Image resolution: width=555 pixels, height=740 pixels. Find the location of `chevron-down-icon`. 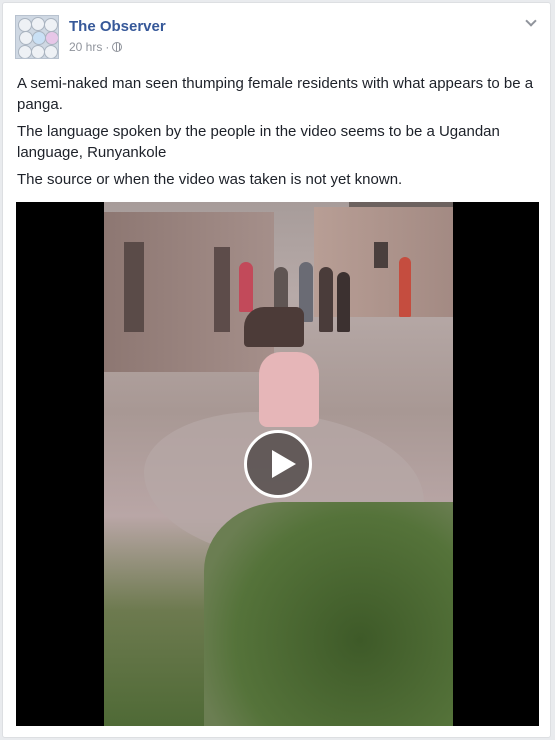

chevron-down-icon is located at coordinates (531, 22).